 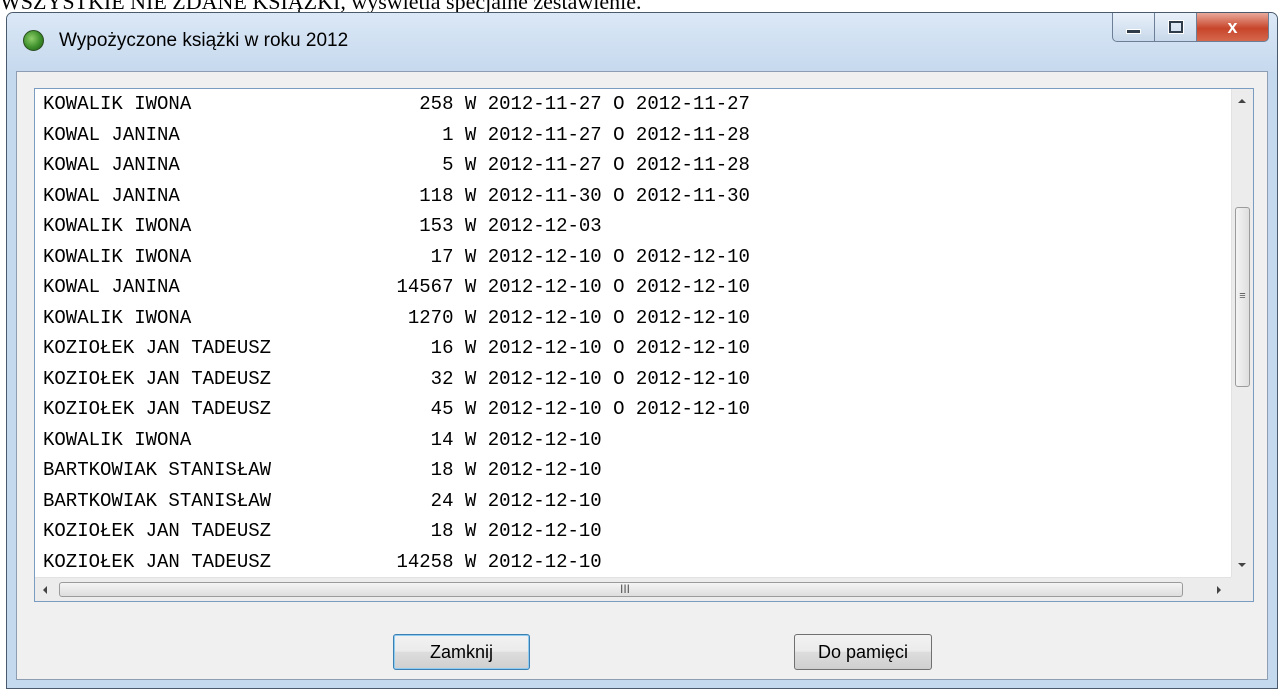 I want to click on book-number: 1270, so click(x=419, y=317).